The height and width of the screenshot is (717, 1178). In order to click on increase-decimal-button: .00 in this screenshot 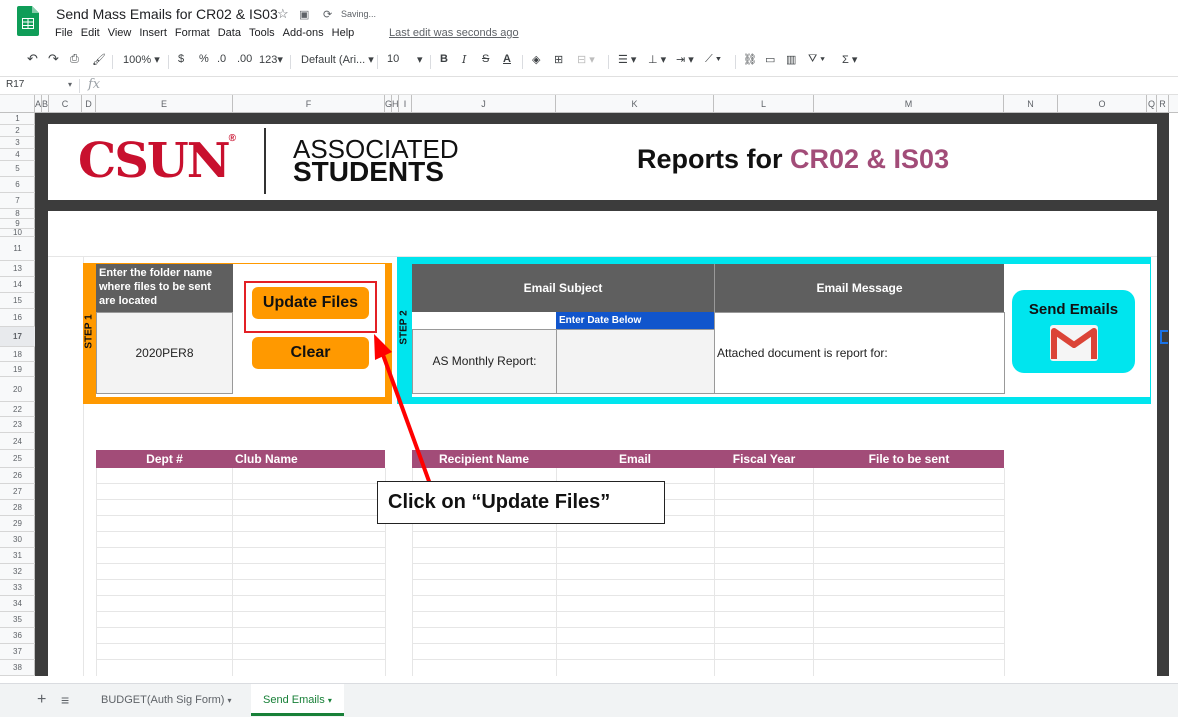, I will do `click(244, 59)`.